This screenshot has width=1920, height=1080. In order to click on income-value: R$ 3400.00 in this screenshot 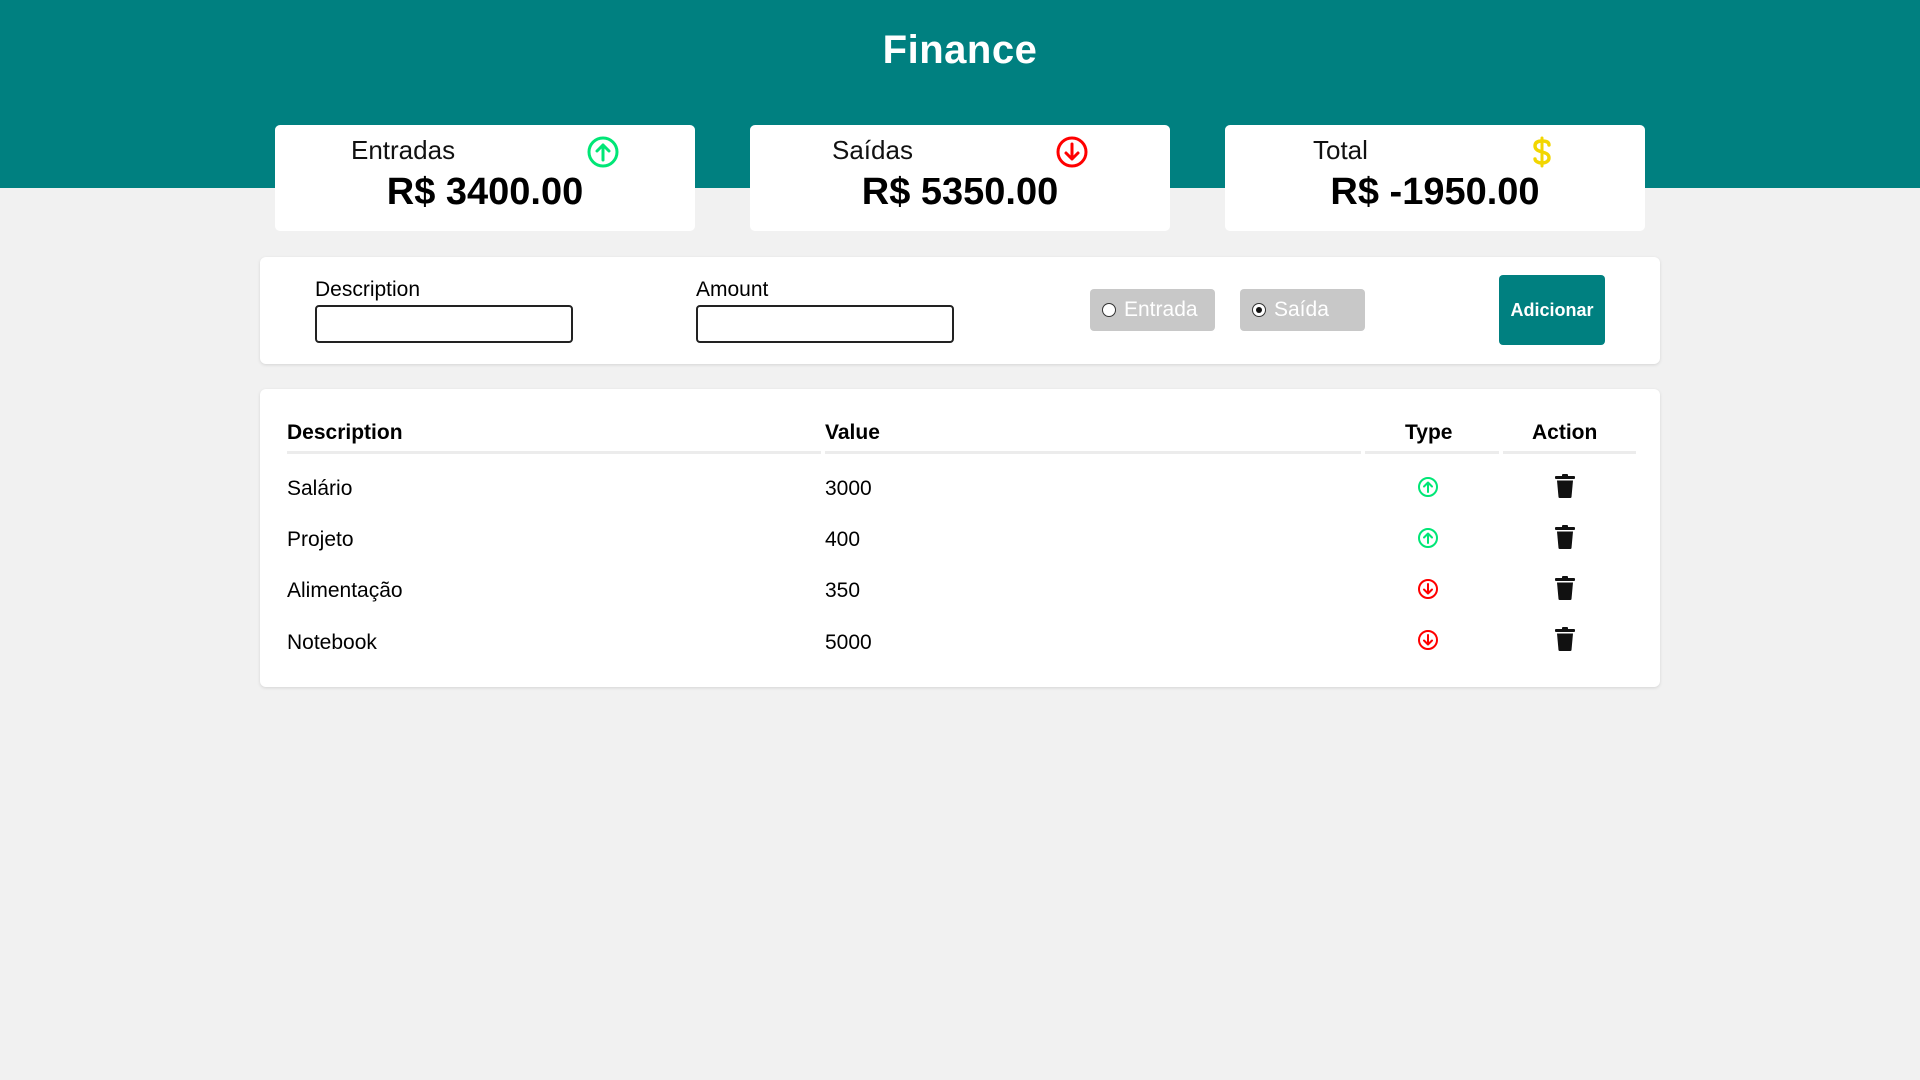, I will do `click(485, 192)`.